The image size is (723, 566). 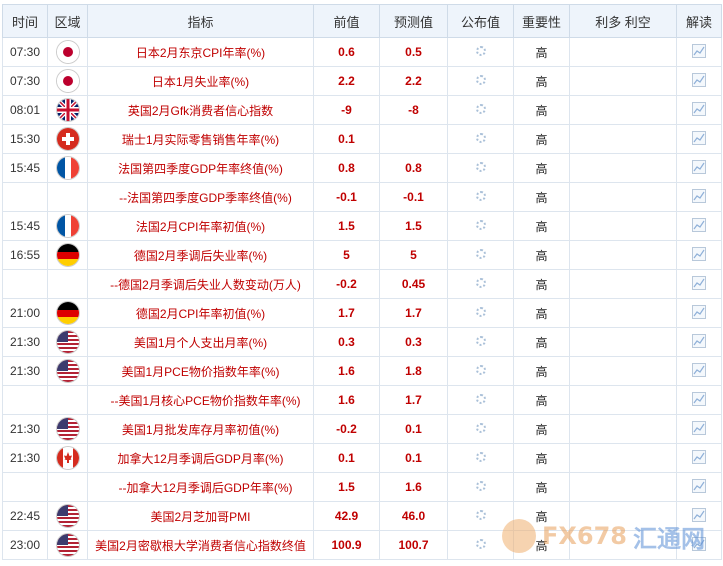 I want to click on watermark-latin: FX678, so click(x=584, y=536).